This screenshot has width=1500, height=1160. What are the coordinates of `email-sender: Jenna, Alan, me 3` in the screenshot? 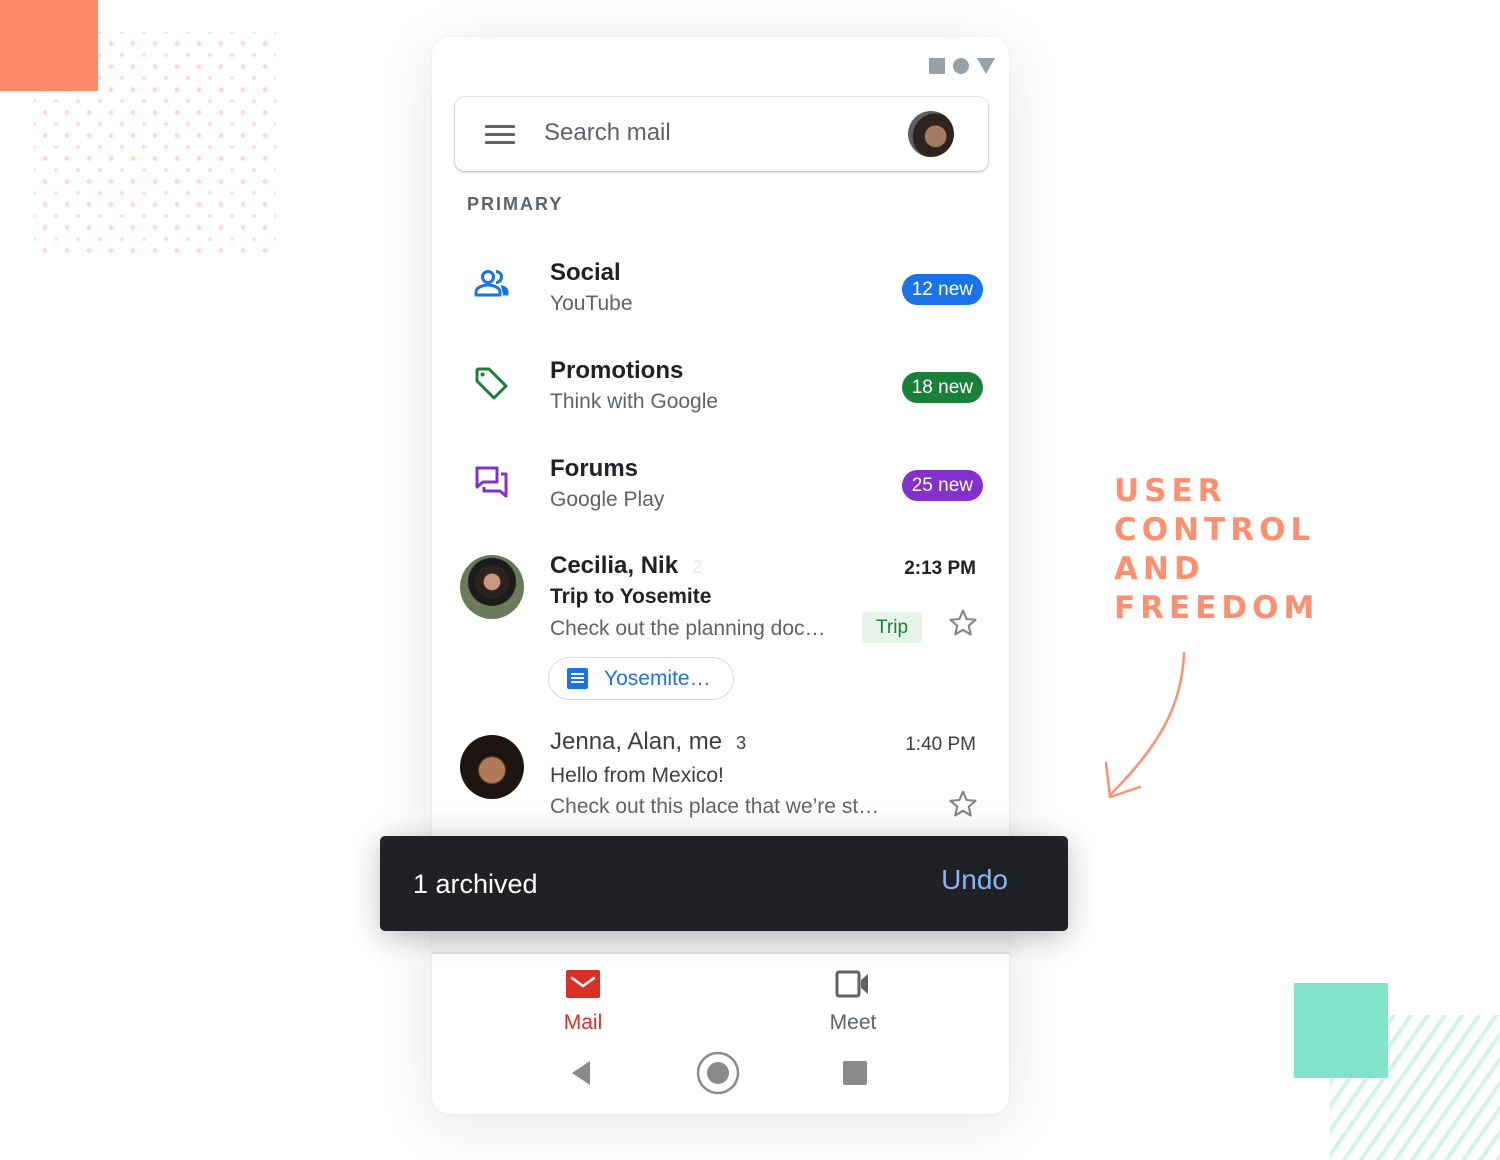 It's located at (648, 742).